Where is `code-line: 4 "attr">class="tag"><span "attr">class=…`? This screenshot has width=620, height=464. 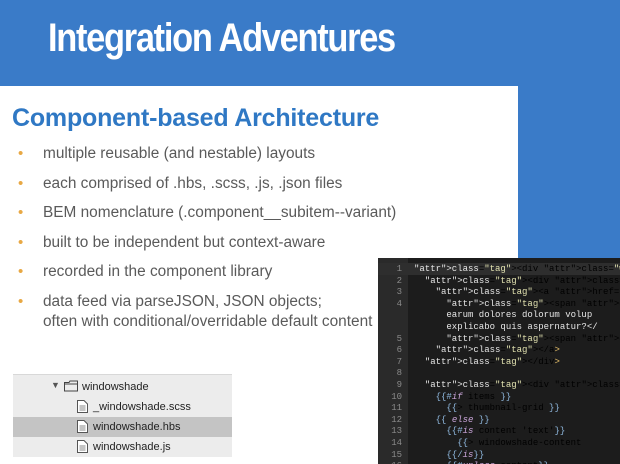
code-line: 4 "attr">class="tag"><span "attr">class=… is located at coordinates (499, 304).